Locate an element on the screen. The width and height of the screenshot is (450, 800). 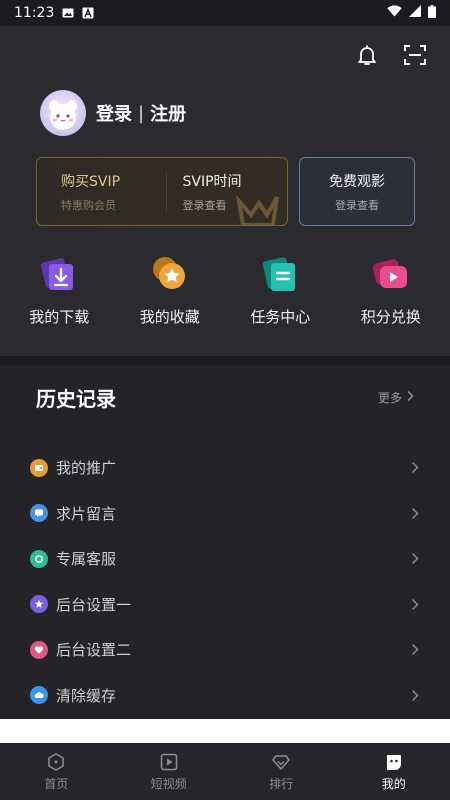
image-notification-icon is located at coordinates (68, 13).